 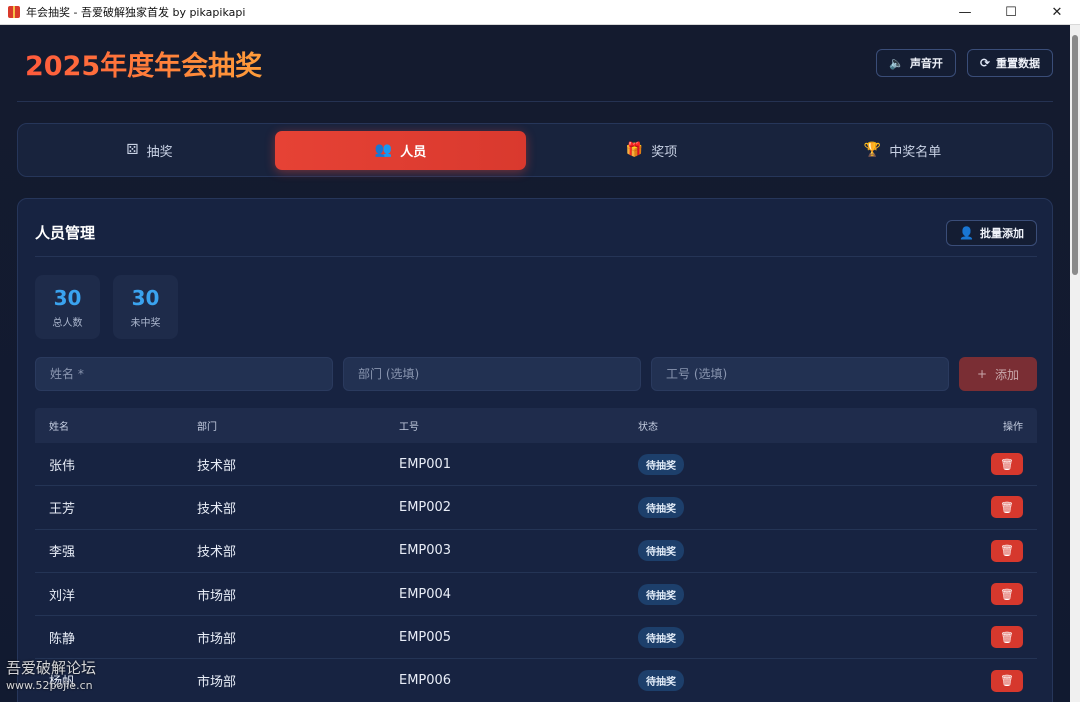 I want to click on stat-total-label: 总人数, so click(x=67, y=323).